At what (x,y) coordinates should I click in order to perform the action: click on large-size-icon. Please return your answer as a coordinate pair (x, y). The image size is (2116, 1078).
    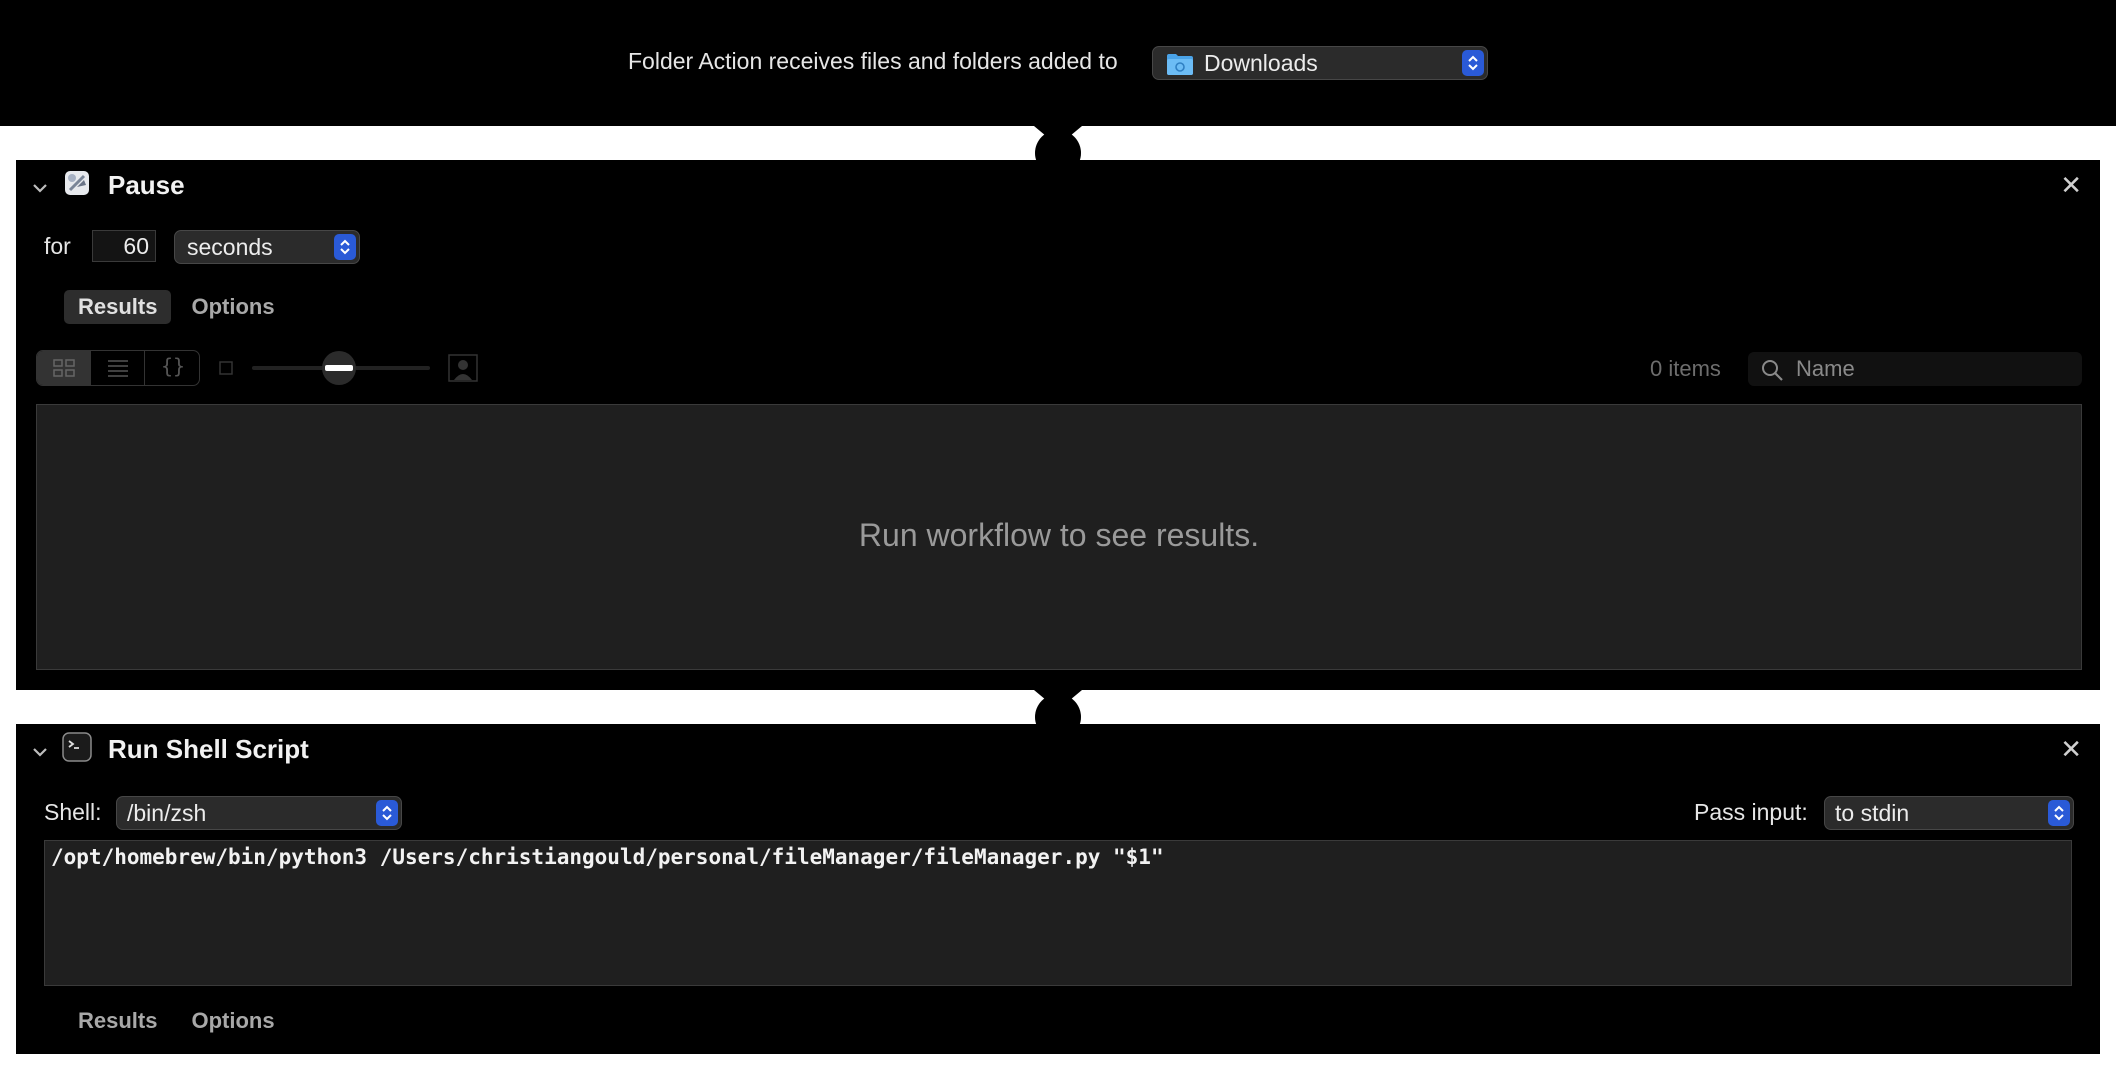
    Looking at the image, I should click on (463, 368).